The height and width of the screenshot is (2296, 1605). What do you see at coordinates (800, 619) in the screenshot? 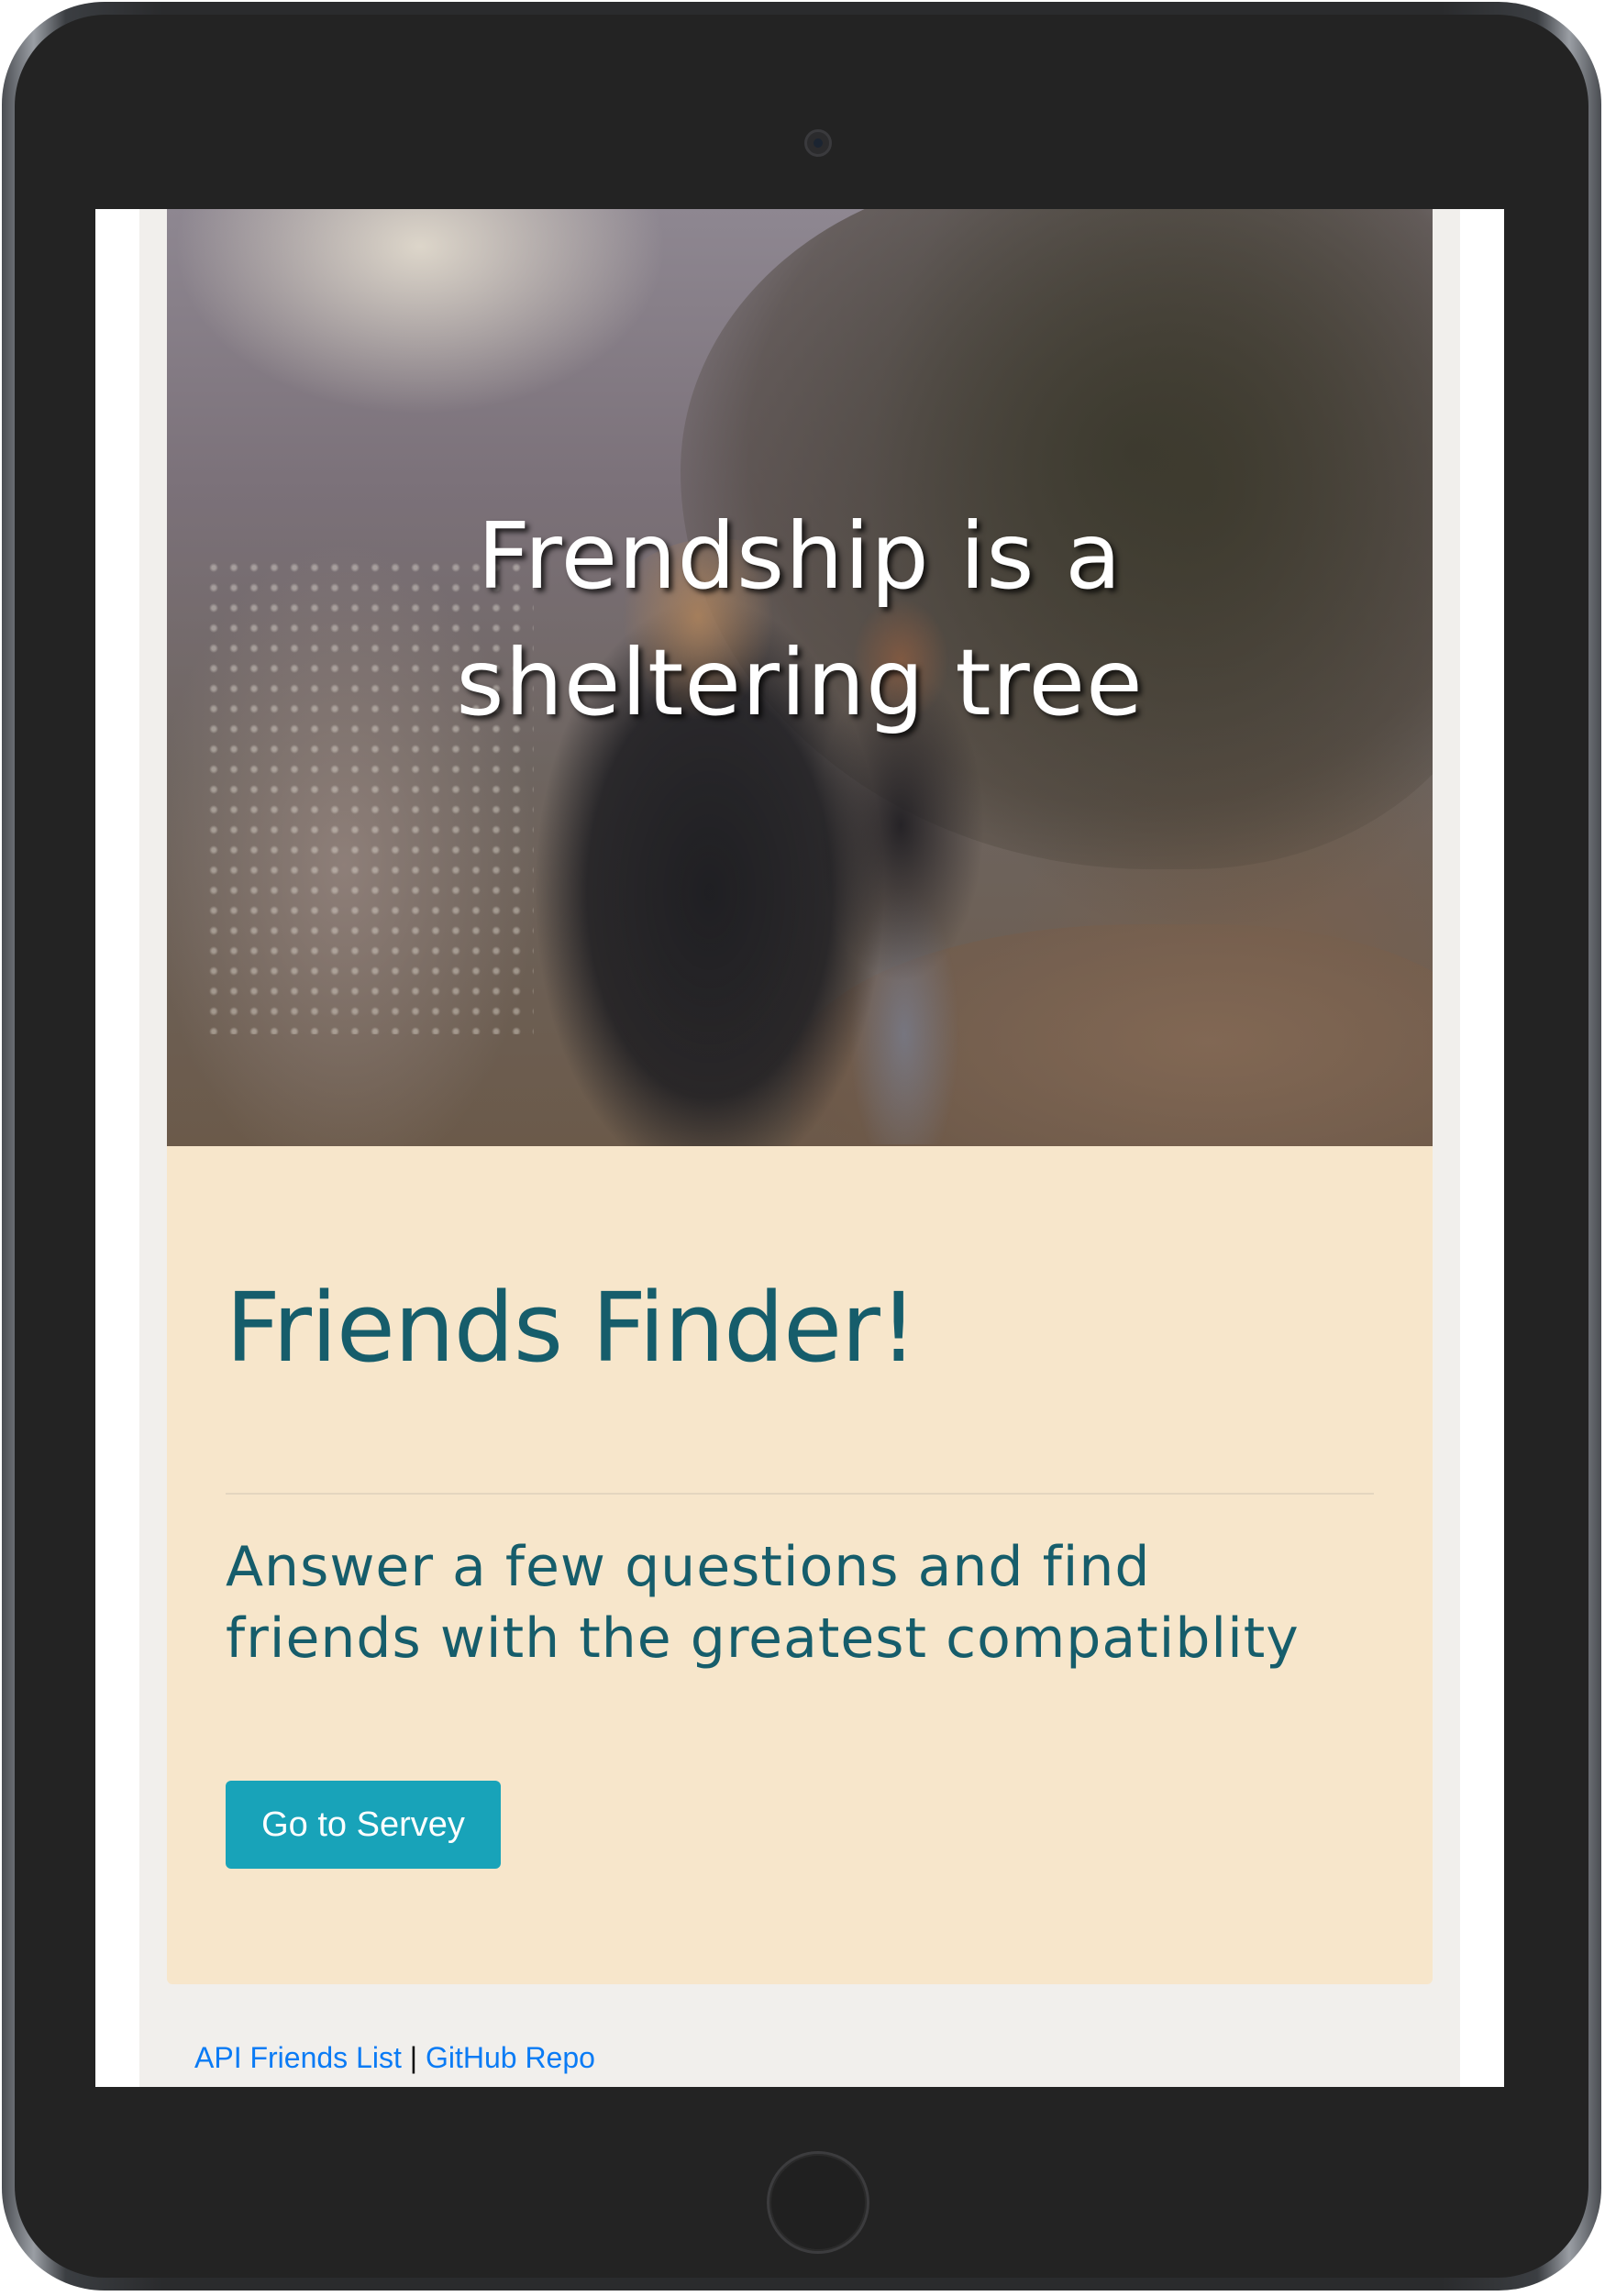
I see `hero-title: Frendship is a sheltering tree` at bounding box center [800, 619].